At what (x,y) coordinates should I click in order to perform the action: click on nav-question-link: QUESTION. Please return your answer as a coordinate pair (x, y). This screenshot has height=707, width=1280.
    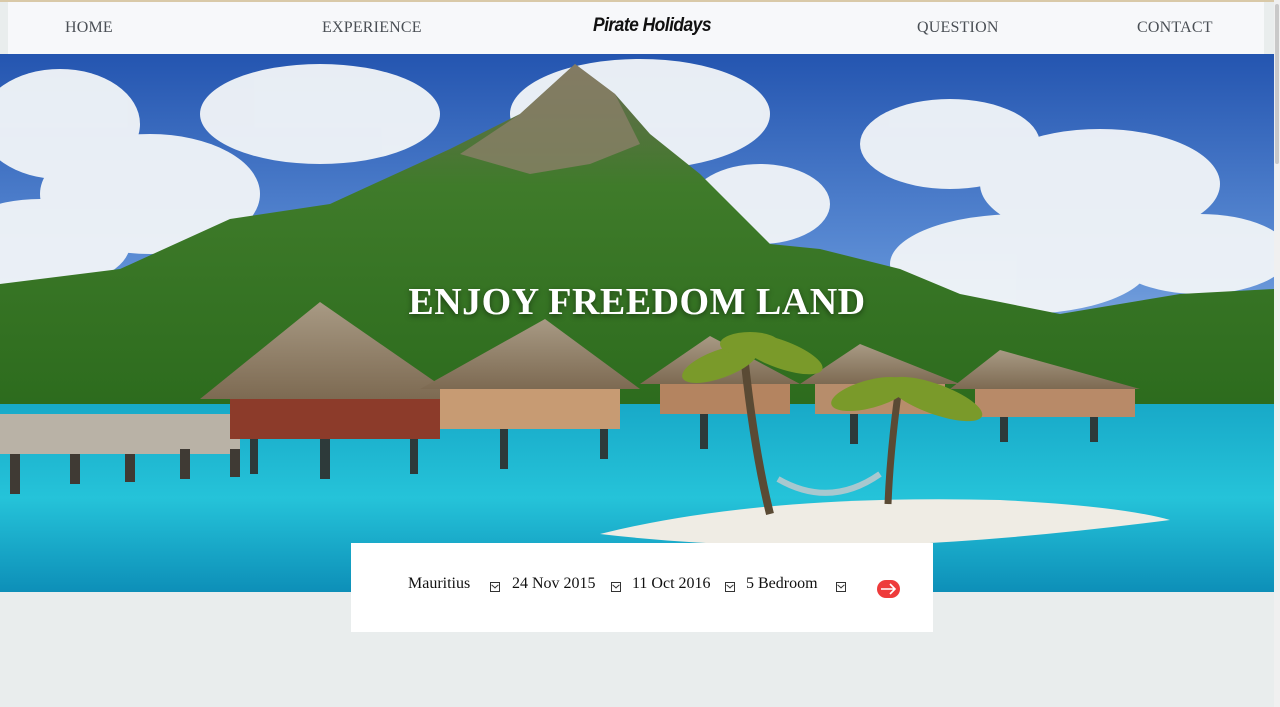
    Looking at the image, I should click on (958, 28).